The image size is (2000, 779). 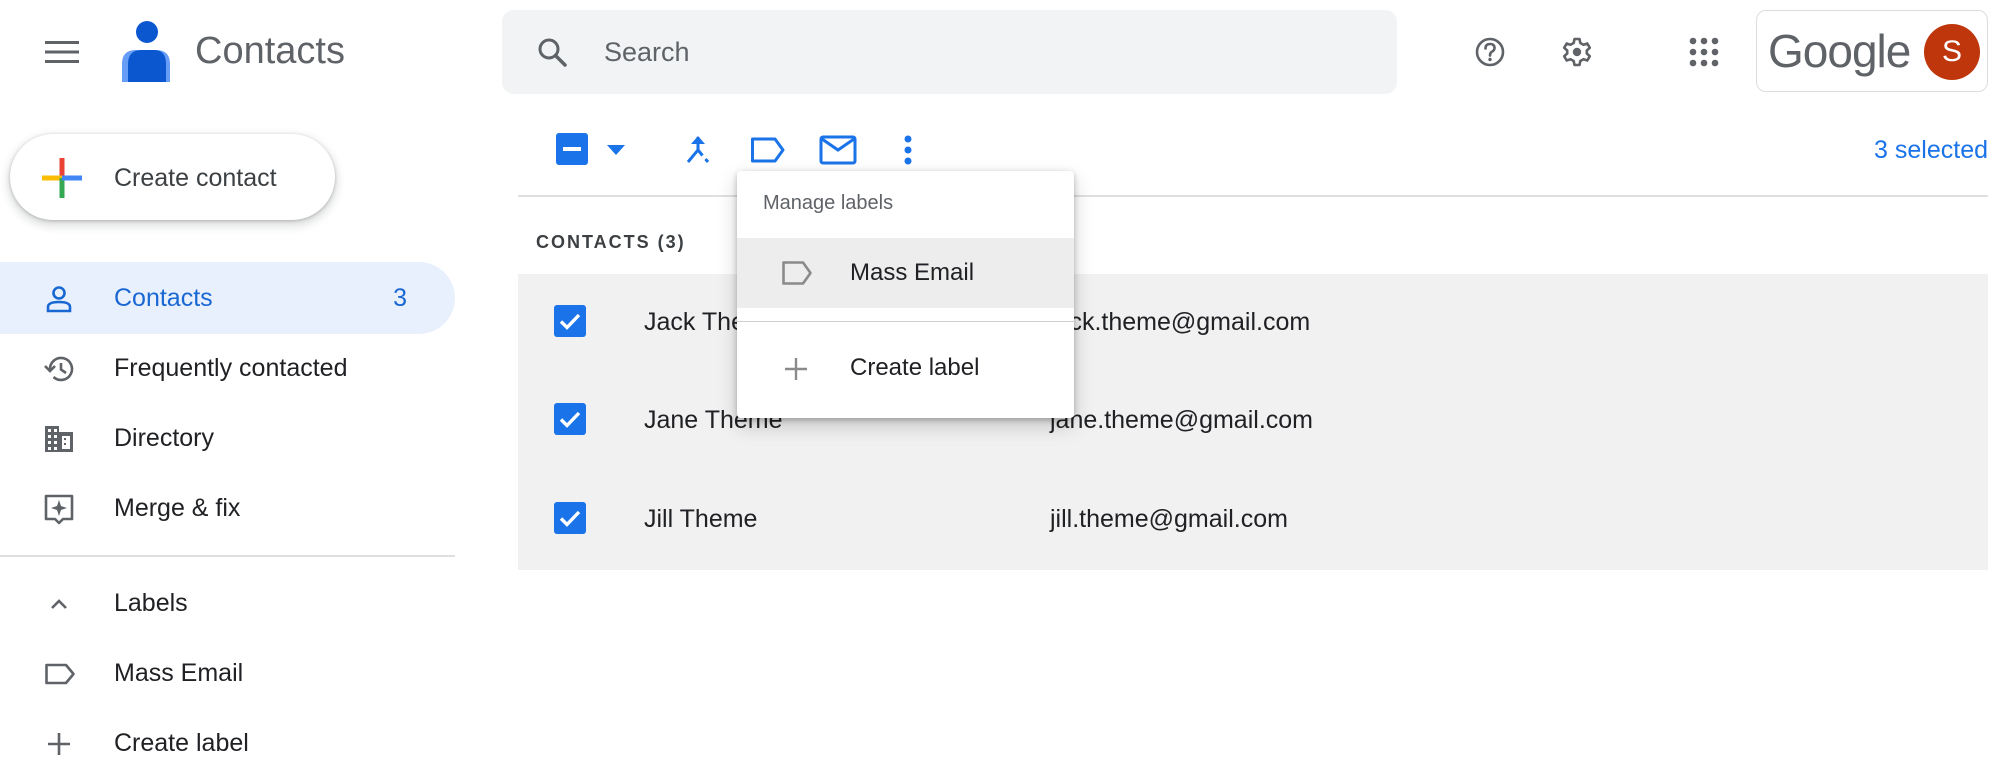 I want to click on sidebar-create-label: Create label, so click(x=227, y=743).